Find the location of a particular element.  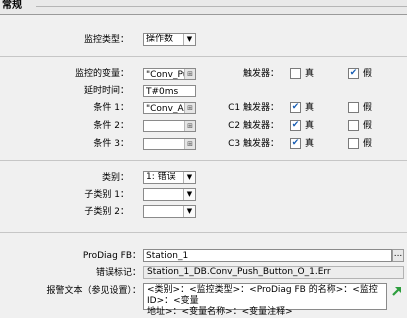

delay-label: 延时时间： is located at coordinates (106, 91).